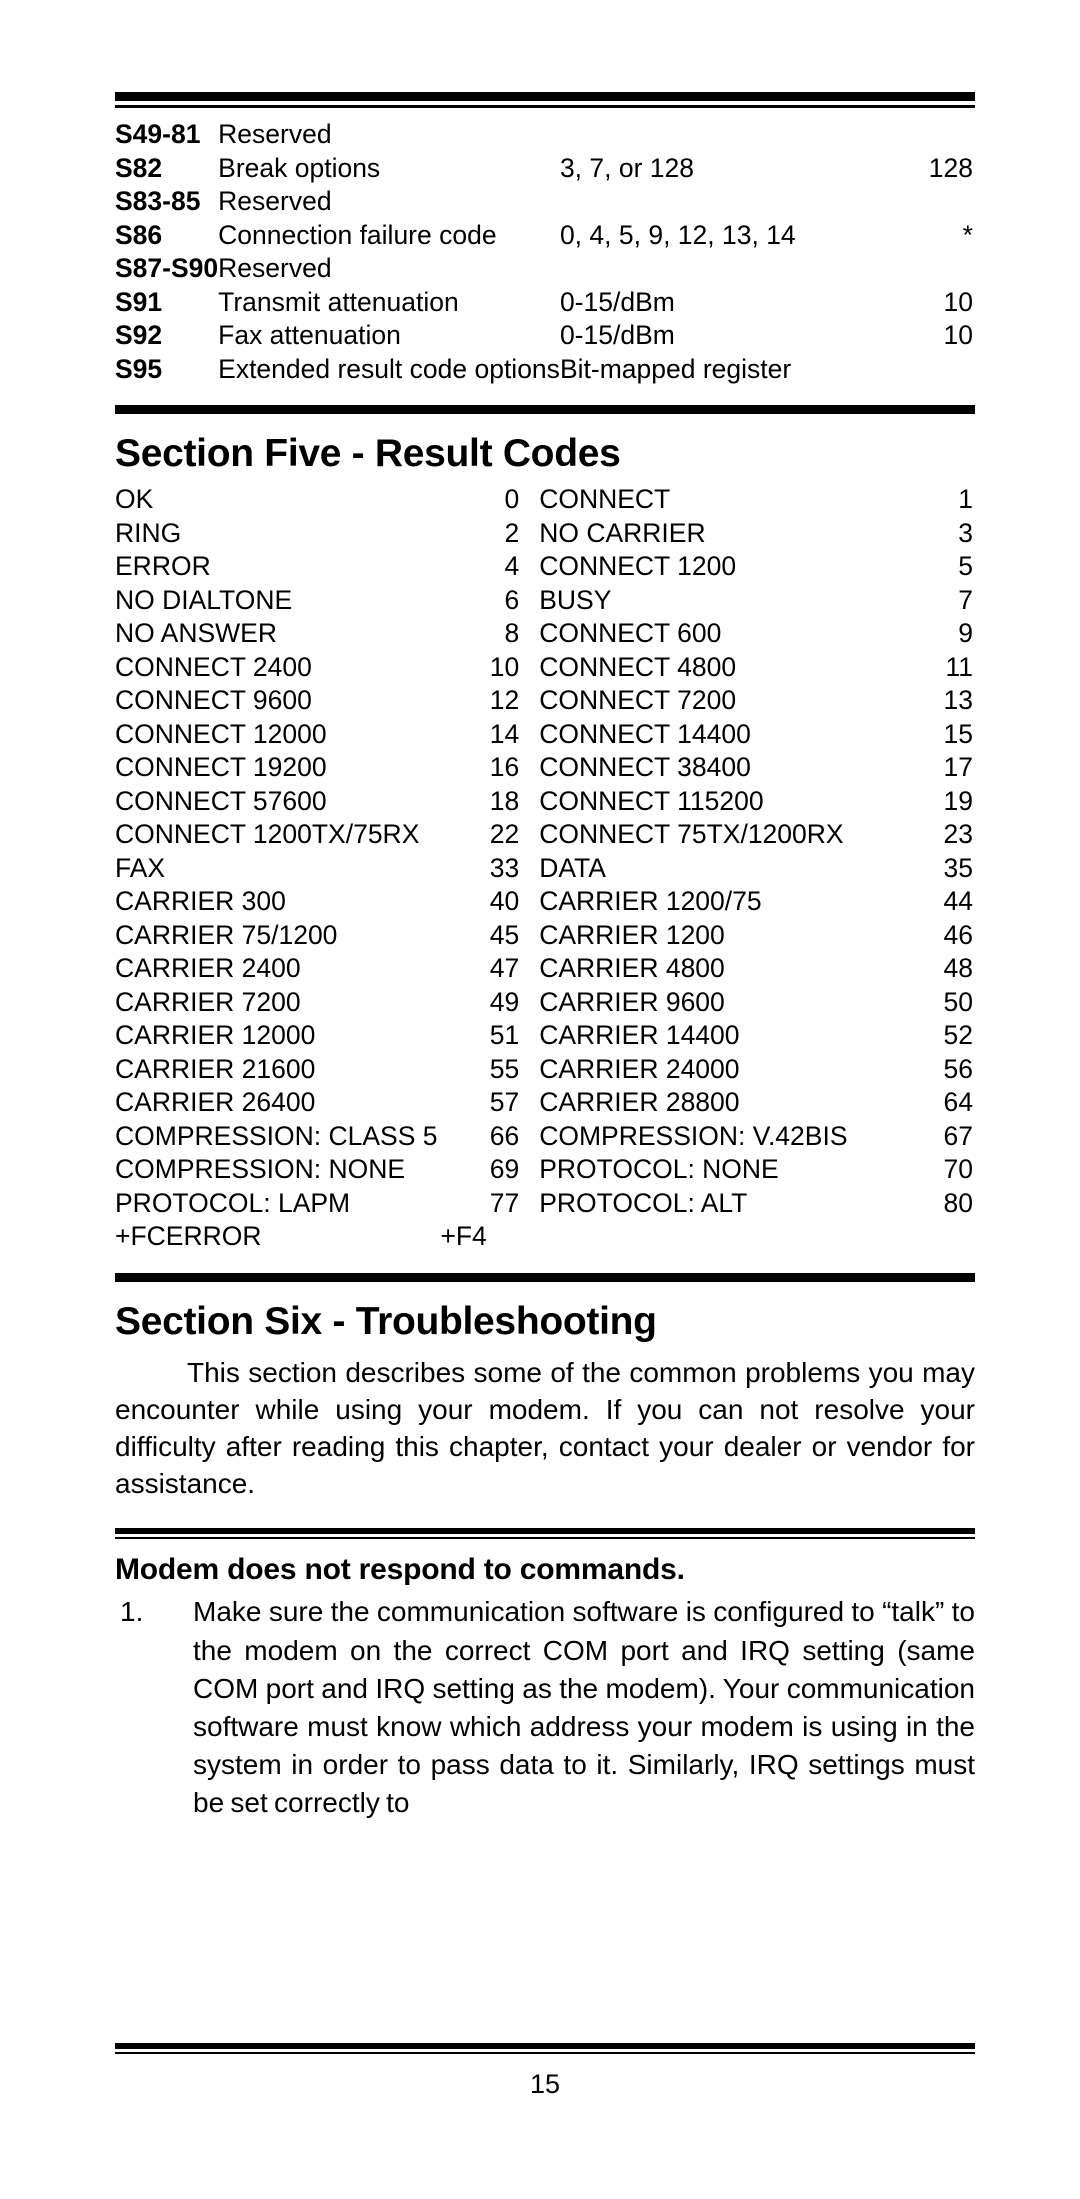 The width and height of the screenshot is (1080, 2199). What do you see at coordinates (134, 499) in the screenshot?
I see `result-code-name: OK` at bounding box center [134, 499].